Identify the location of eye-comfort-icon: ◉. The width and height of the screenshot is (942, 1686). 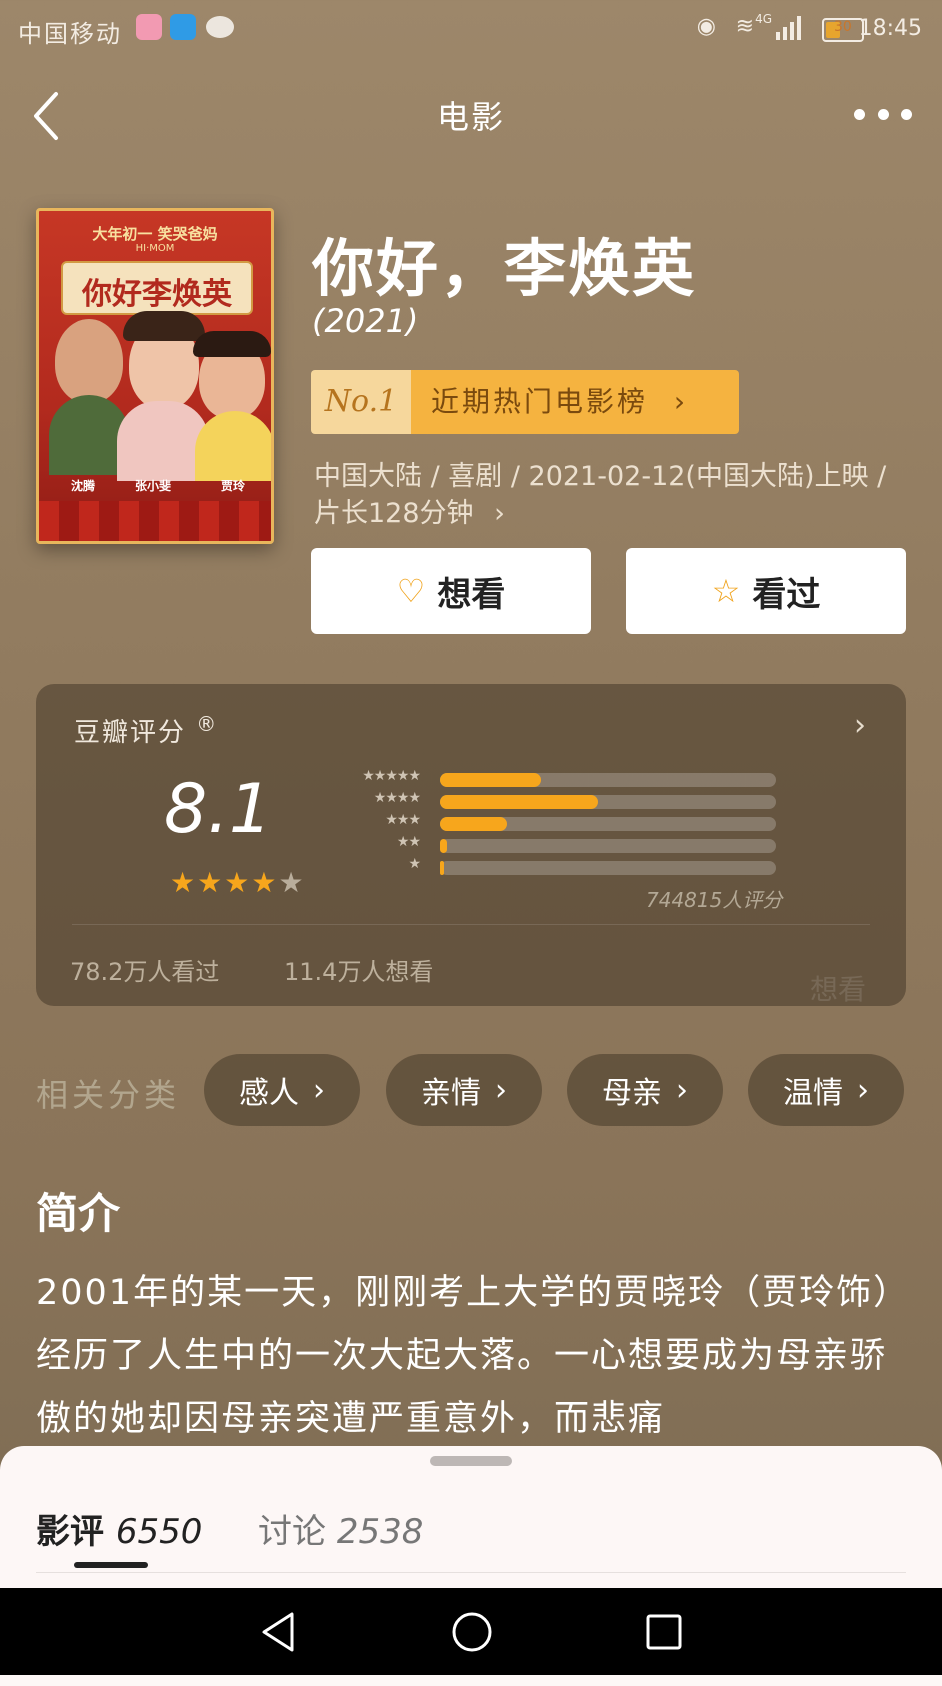
(706, 26).